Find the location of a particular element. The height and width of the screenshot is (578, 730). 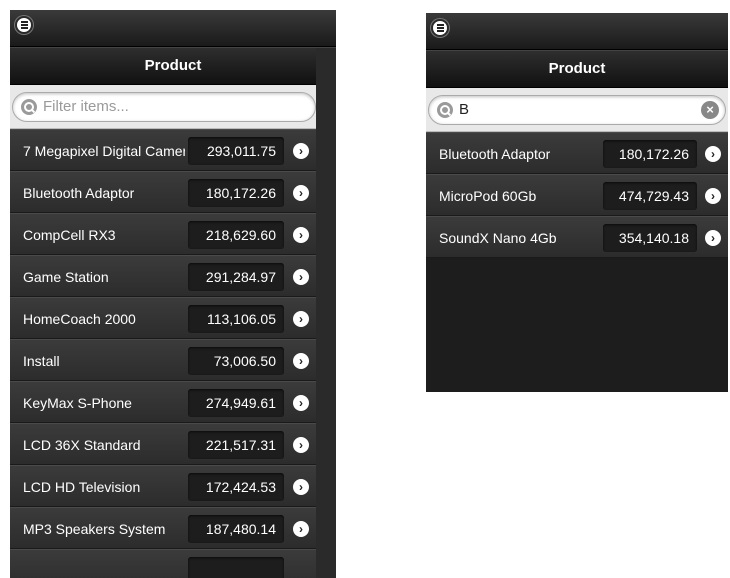

search-box is located at coordinates (164, 107).